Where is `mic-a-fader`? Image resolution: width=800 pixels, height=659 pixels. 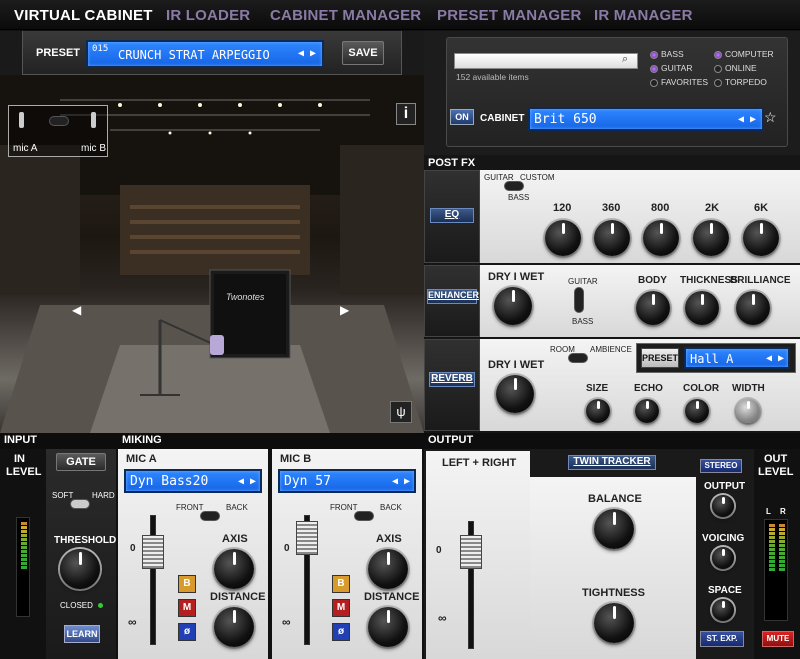 mic-a-fader is located at coordinates (153, 552).